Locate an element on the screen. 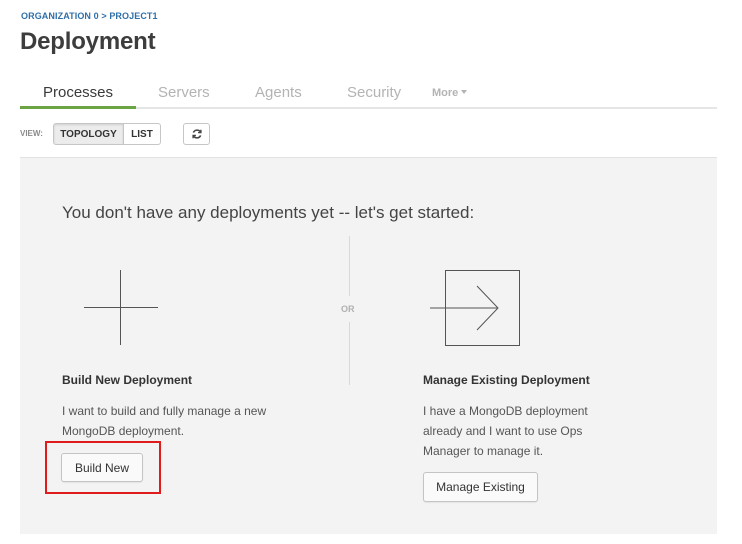 This screenshot has height=544, width=742. refresh-button is located at coordinates (196, 134).